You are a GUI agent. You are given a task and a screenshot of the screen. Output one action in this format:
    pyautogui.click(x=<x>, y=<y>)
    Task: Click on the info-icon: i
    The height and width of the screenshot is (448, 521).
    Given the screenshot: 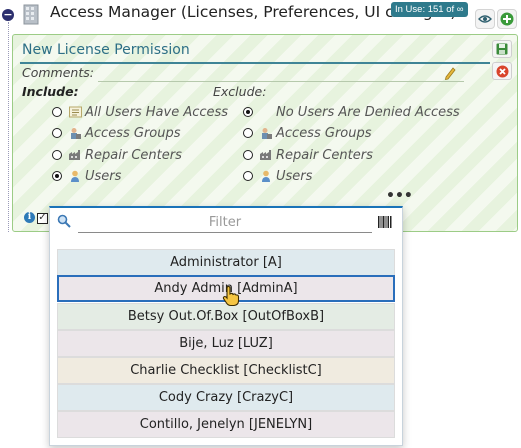 What is the action you would take?
    pyautogui.click(x=29, y=217)
    